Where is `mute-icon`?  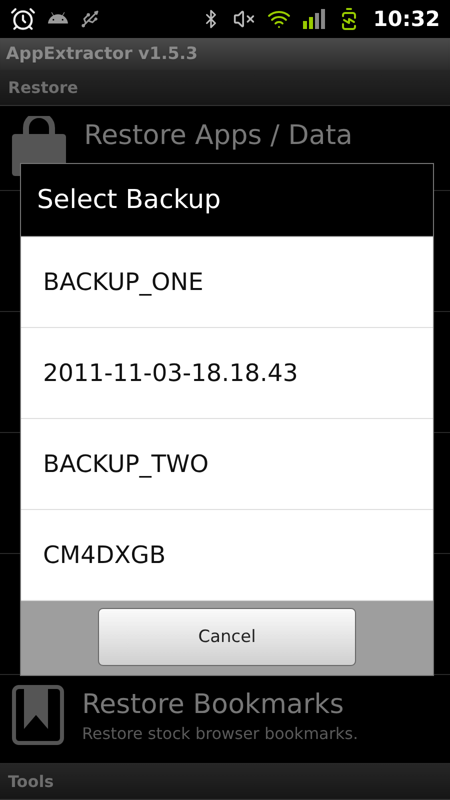
mute-icon is located at coordinates (244, 19).